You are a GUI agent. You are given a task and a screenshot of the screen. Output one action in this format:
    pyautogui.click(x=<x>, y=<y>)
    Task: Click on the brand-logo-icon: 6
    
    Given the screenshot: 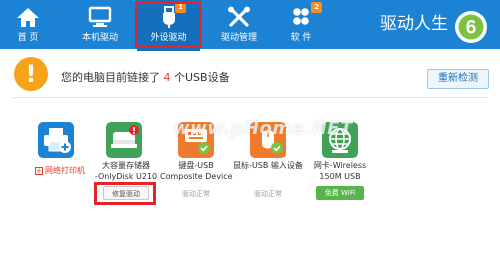 What is the action you would take?
    pyautogui.click(x=471, y=27)
    